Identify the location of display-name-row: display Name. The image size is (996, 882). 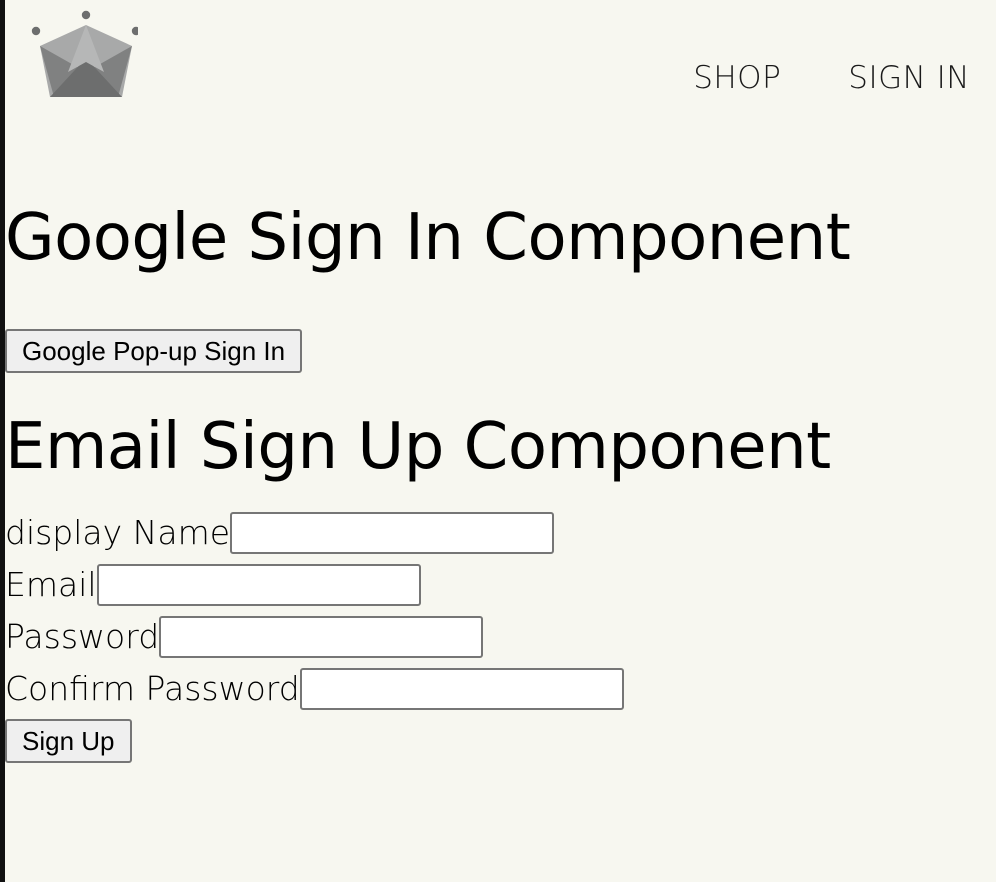
(500, 533).